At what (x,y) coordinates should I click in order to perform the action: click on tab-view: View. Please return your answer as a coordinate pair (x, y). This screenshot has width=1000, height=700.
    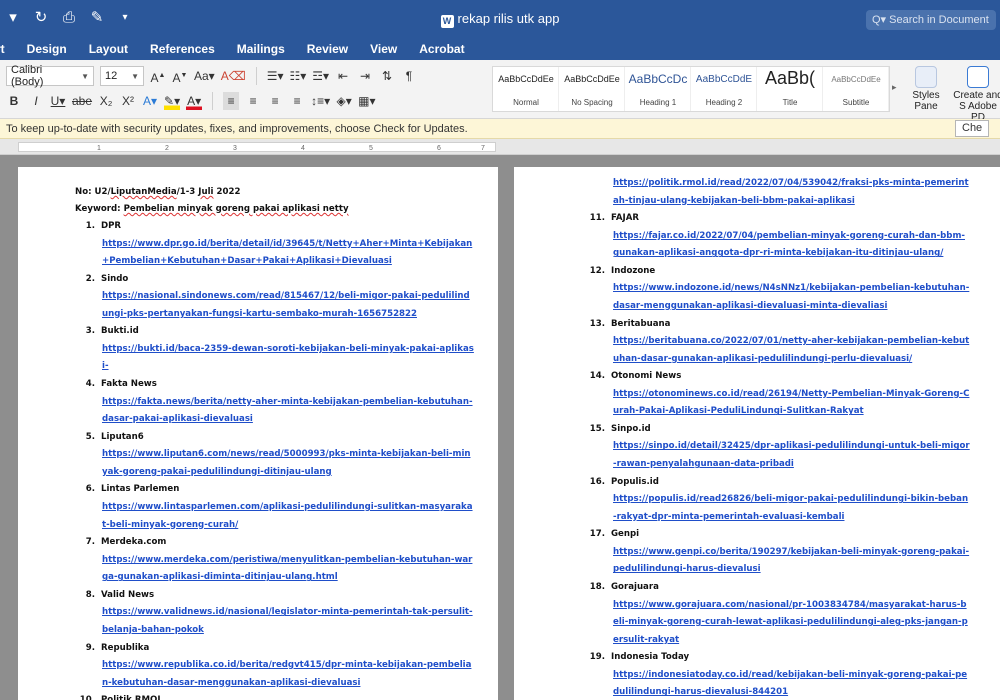
    Looking at the image, I should click on (383, 49).